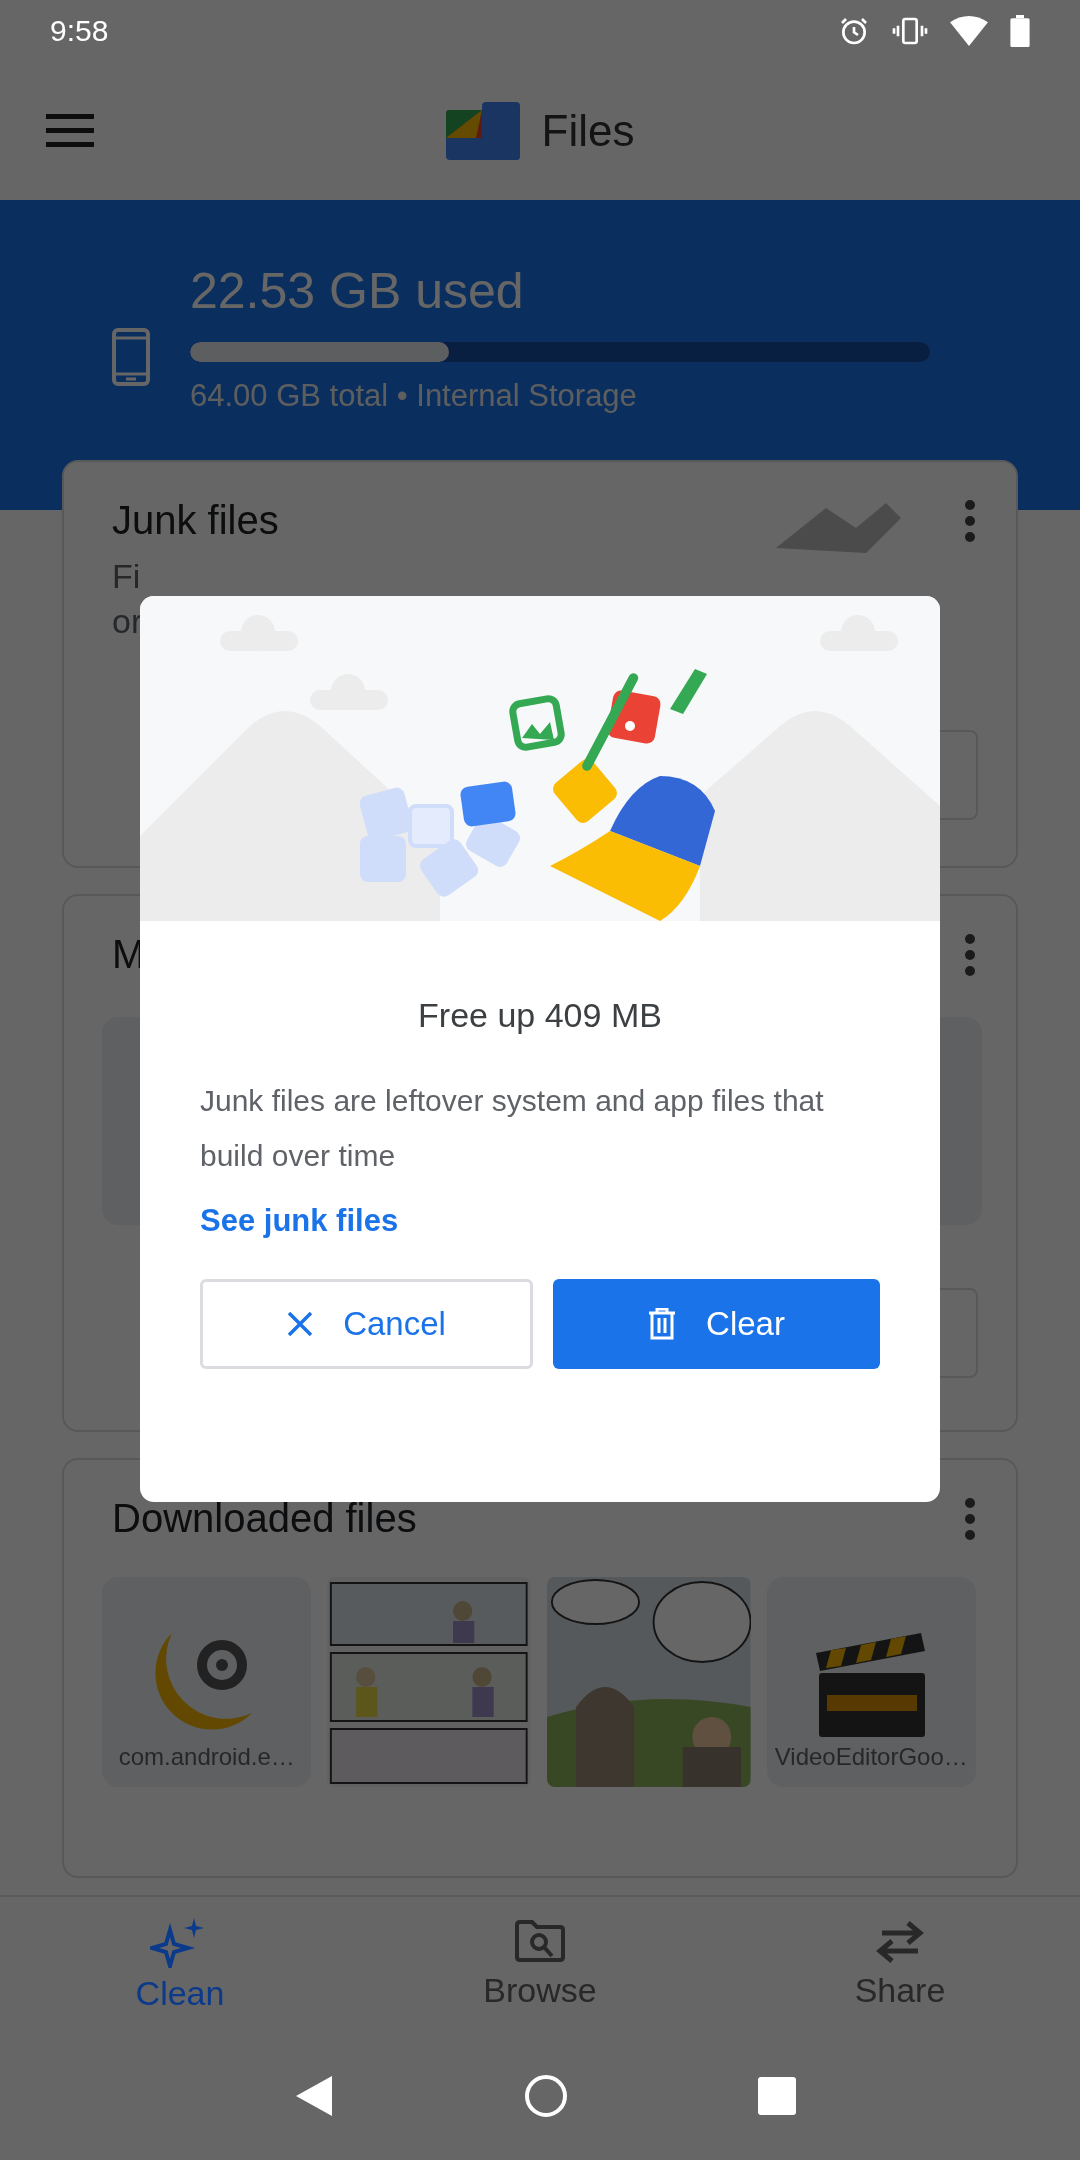 The width and height of the screenshot is (1080, 2160). I want to click on files-logo-icon, so click(482, 131).